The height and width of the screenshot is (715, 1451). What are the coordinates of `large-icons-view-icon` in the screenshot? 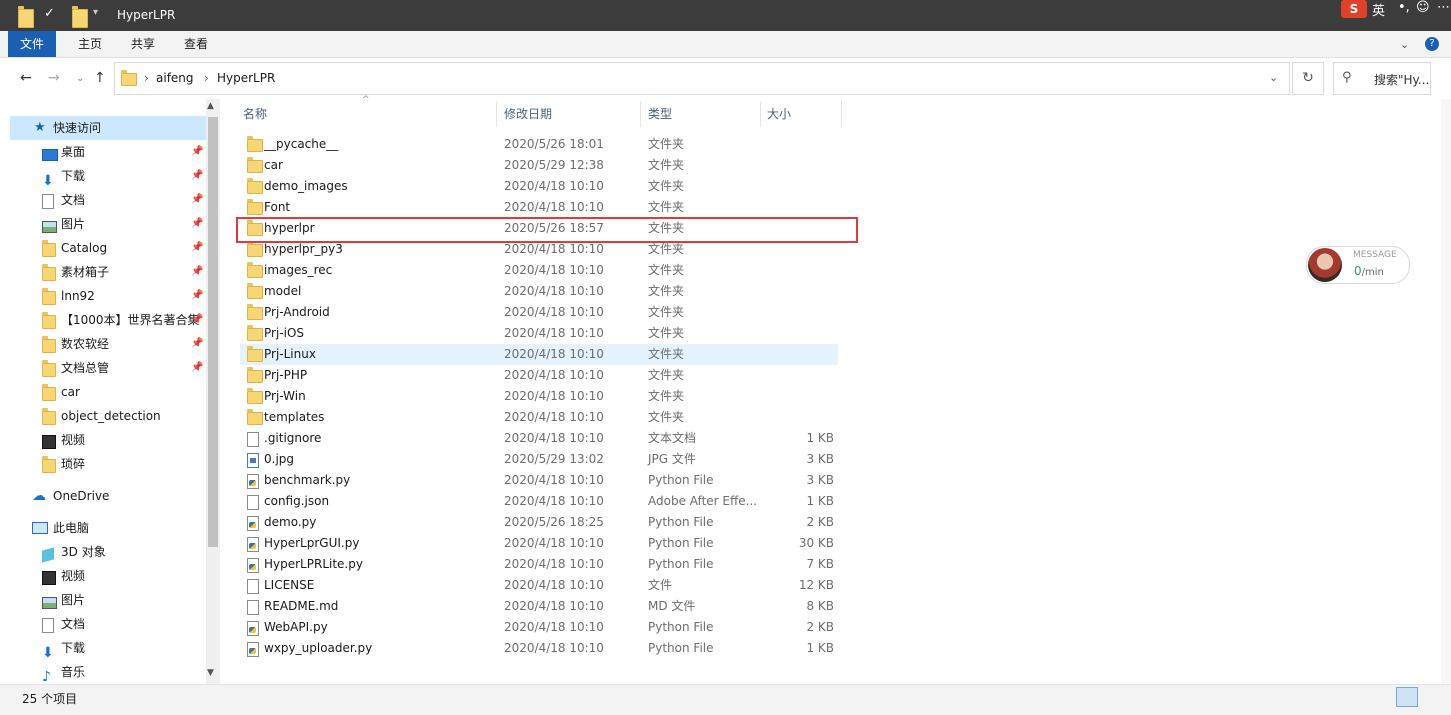 It's located at (1428, 696).